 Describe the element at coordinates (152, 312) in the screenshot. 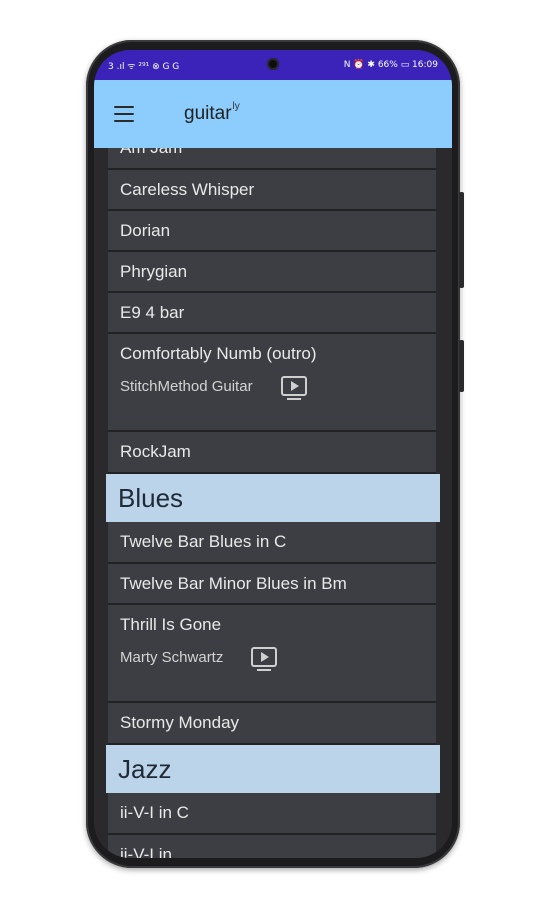

I see `list-item-title: E9 4 bar` at that location.